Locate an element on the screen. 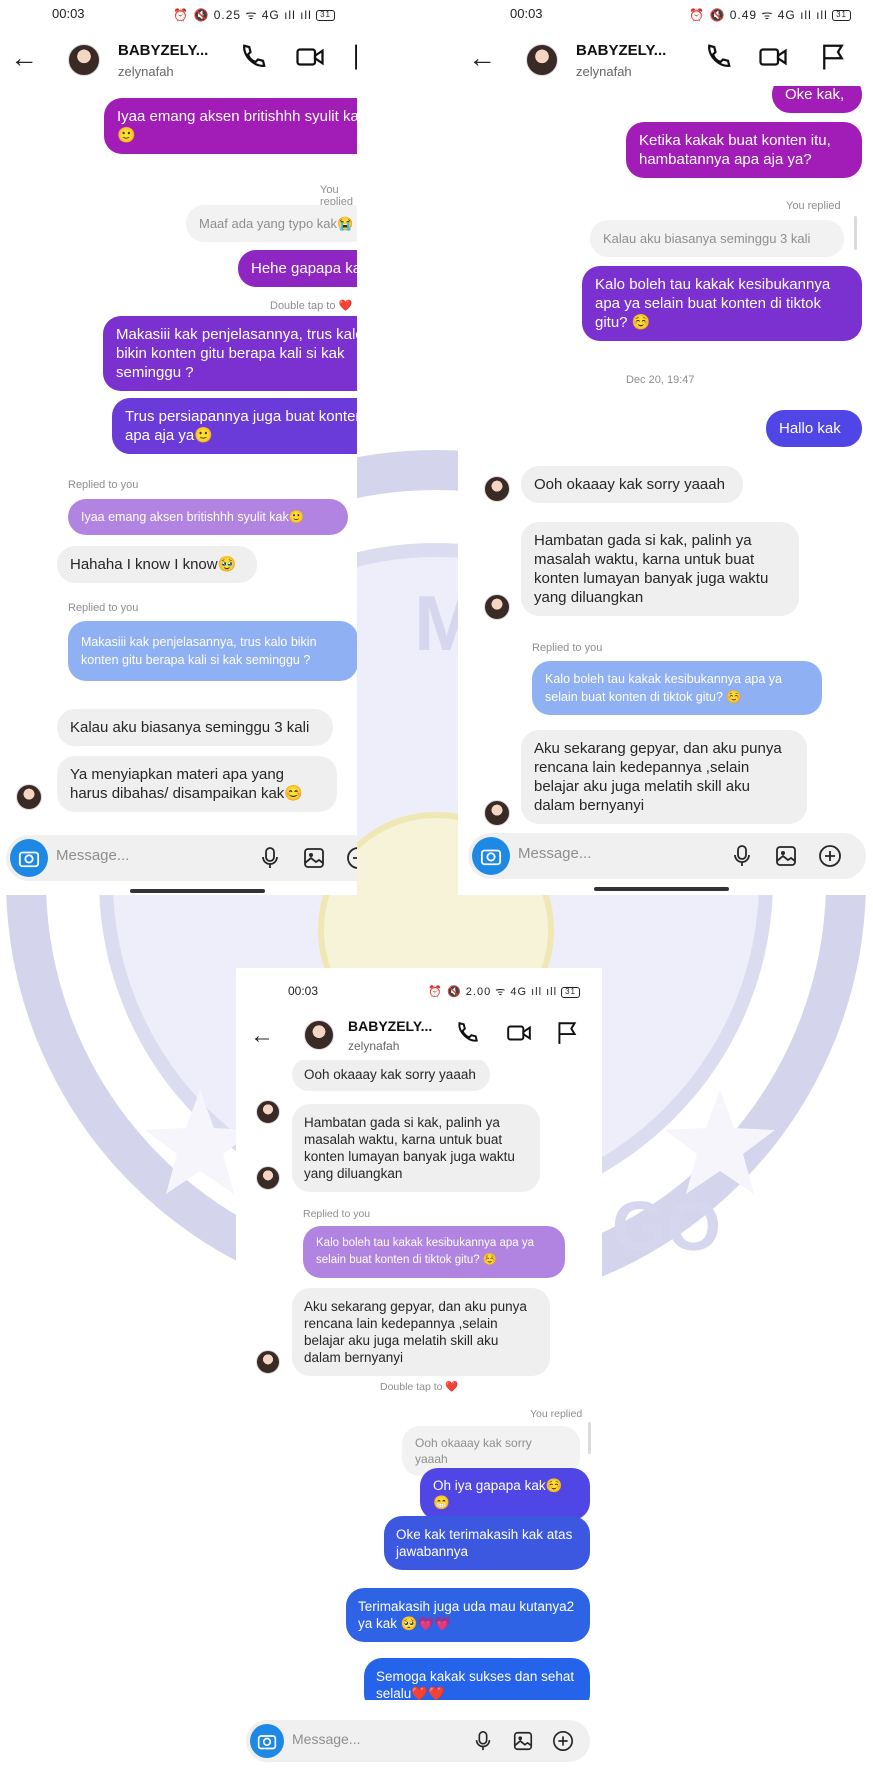  outgoing-message: Semoga kakak sukses dan sehat selalu❤️❤️ is located at coordinates (477, 1679).